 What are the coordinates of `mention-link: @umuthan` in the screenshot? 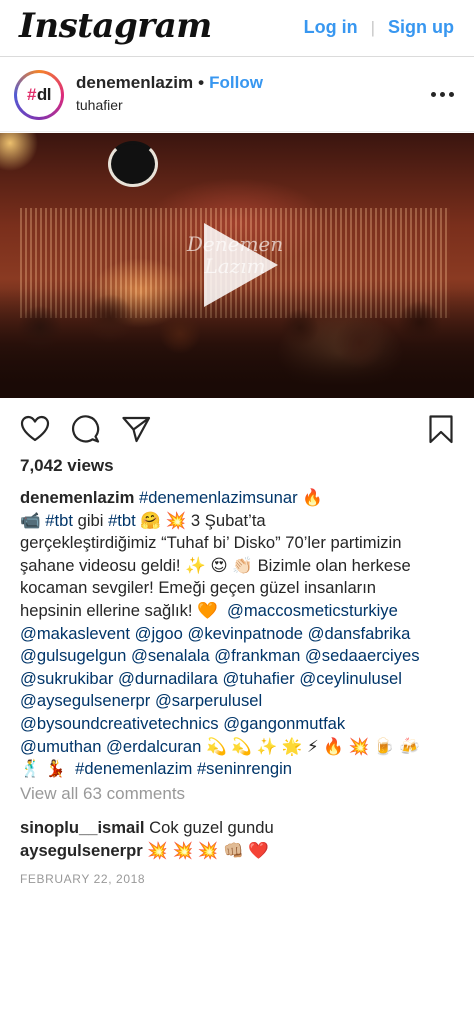 It's located at (60, 746).